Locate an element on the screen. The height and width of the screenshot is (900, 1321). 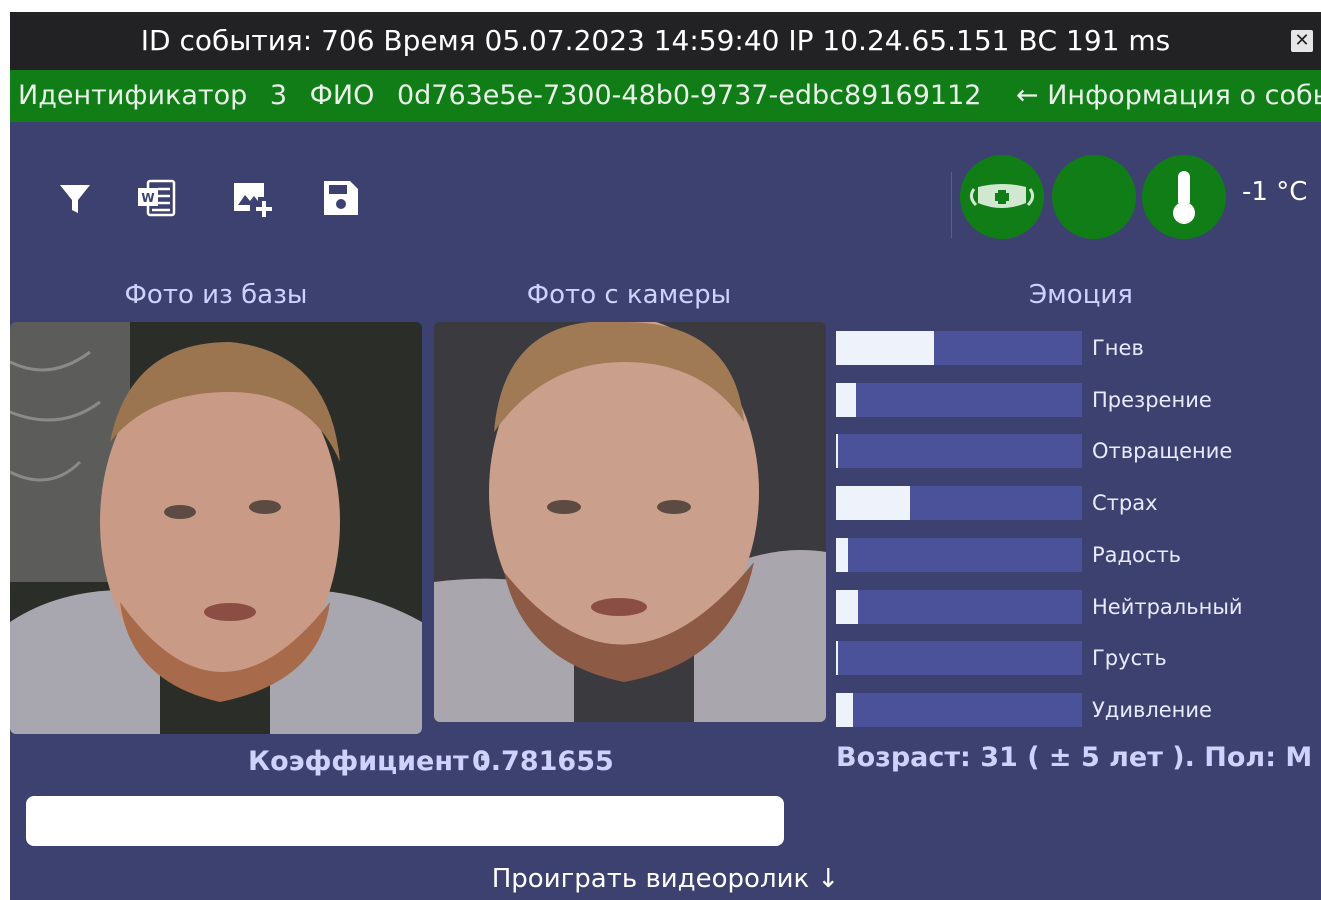
svg-text: W is located at coordinates (147, 198).